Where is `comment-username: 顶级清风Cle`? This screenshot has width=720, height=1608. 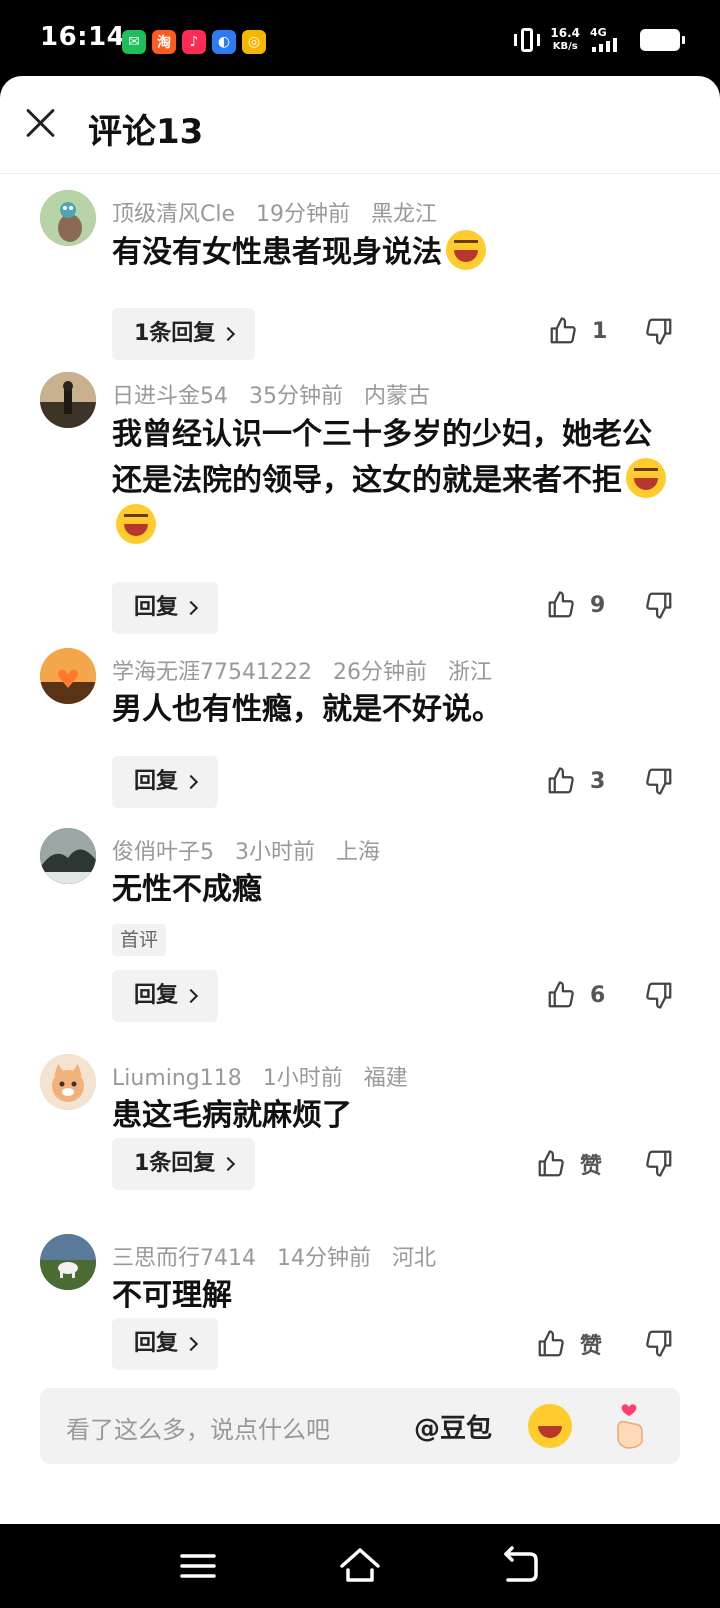
comment-username: 顶级清风Cle is located at coordinates (173, 214).